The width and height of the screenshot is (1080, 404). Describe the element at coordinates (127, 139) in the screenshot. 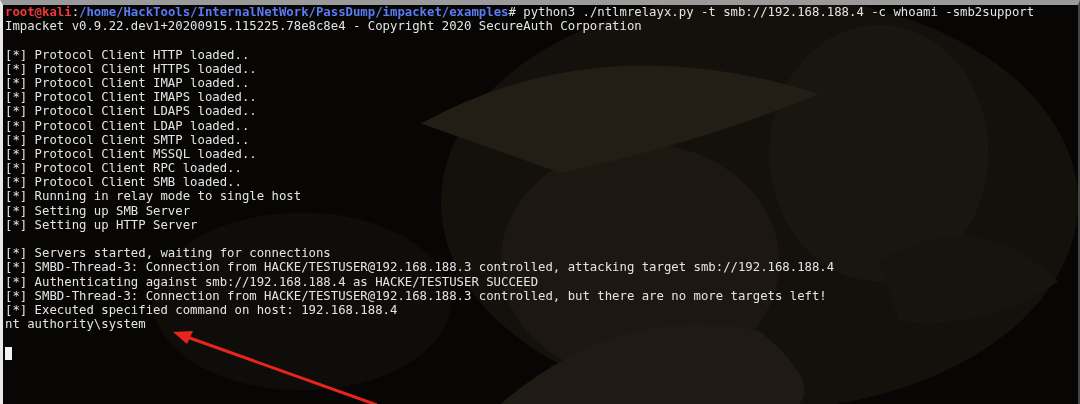

I see `output-line: [*] Protocol Client SMTP loaded..` at that location.